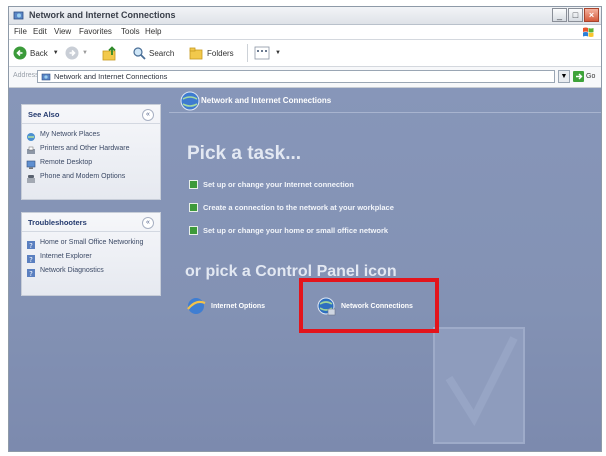 The width and height of the screenshot is (606, 456). What do you see at coordinates (31, 164) in the screenshot?
I see `monitor-icon` at bounding box center [31, 164].